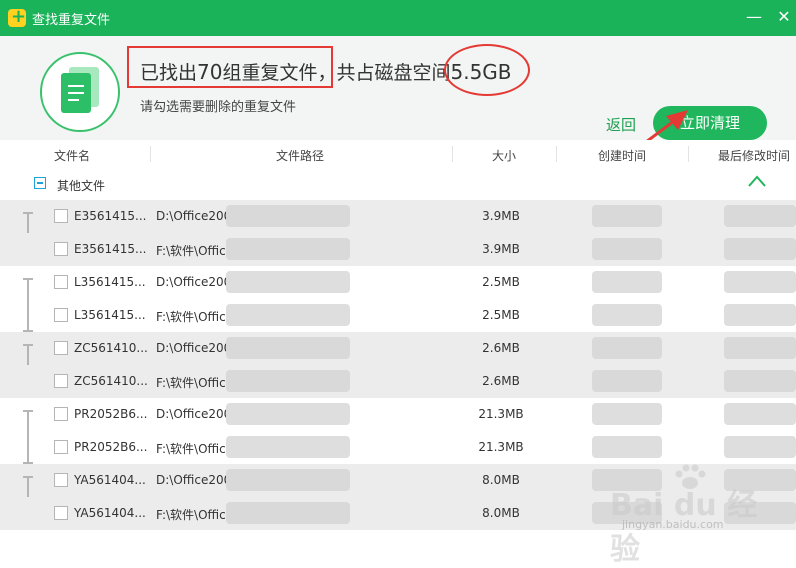 Image resolution: width=796 pixels, height=568 pixels. I want to click on column-header-name: 文件名, so click(72, 155).